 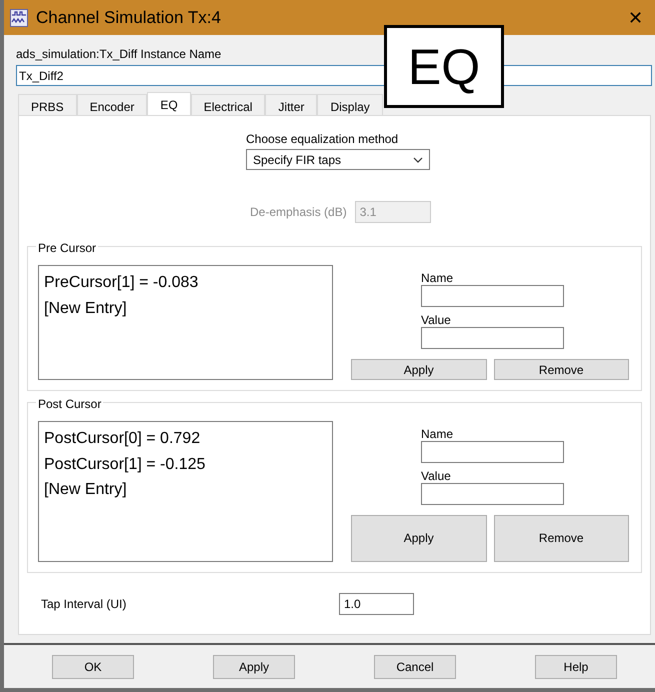 I want to click on field-label: Tap Interval (UI), so click(x=84, y=604).